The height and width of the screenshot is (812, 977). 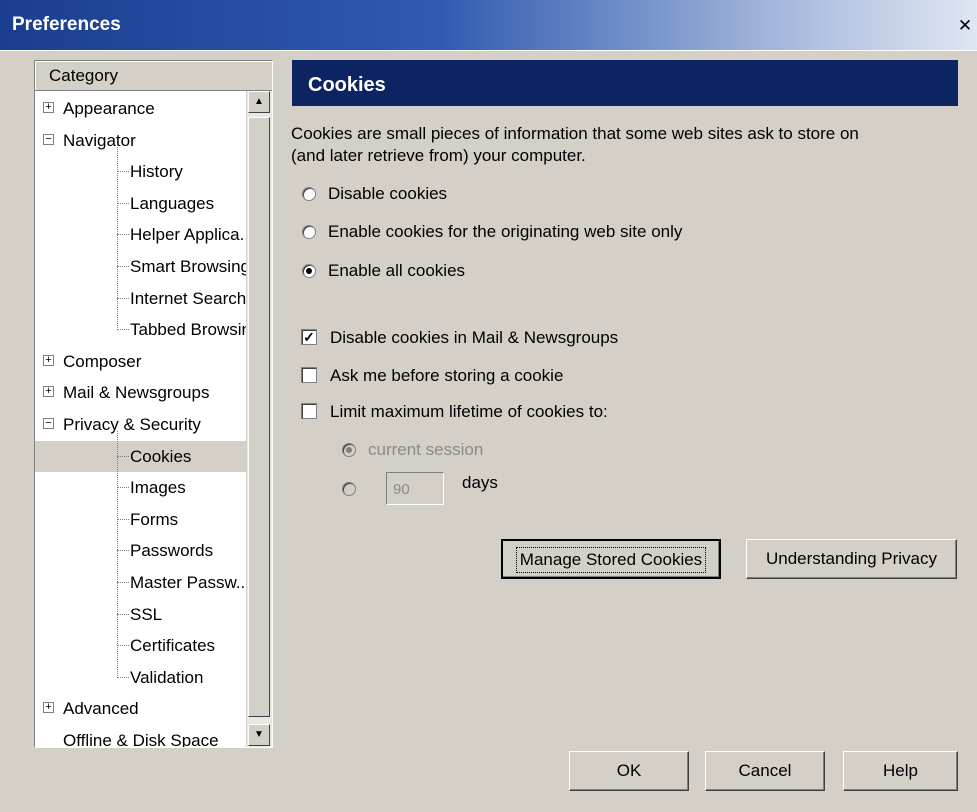 What do you see at coordinates (66, 24) in the screenshot?
I see `window-title: Preferences` at bounding box center [66, 24].